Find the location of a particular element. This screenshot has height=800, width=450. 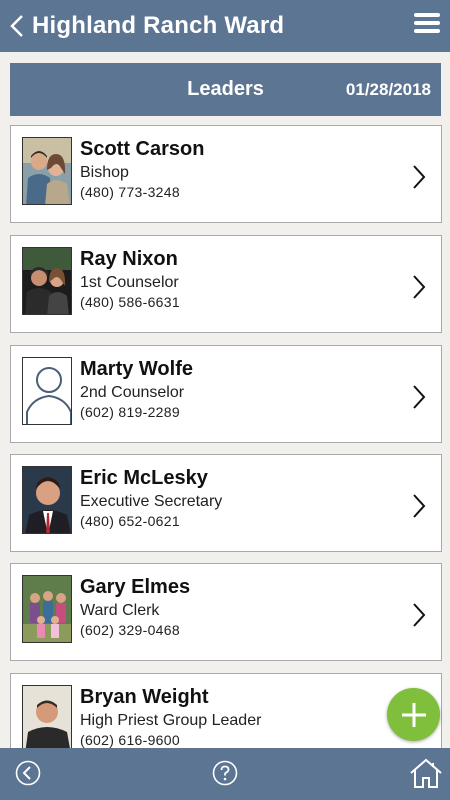

chevron-left-icon is located at coordinates (16, 26).